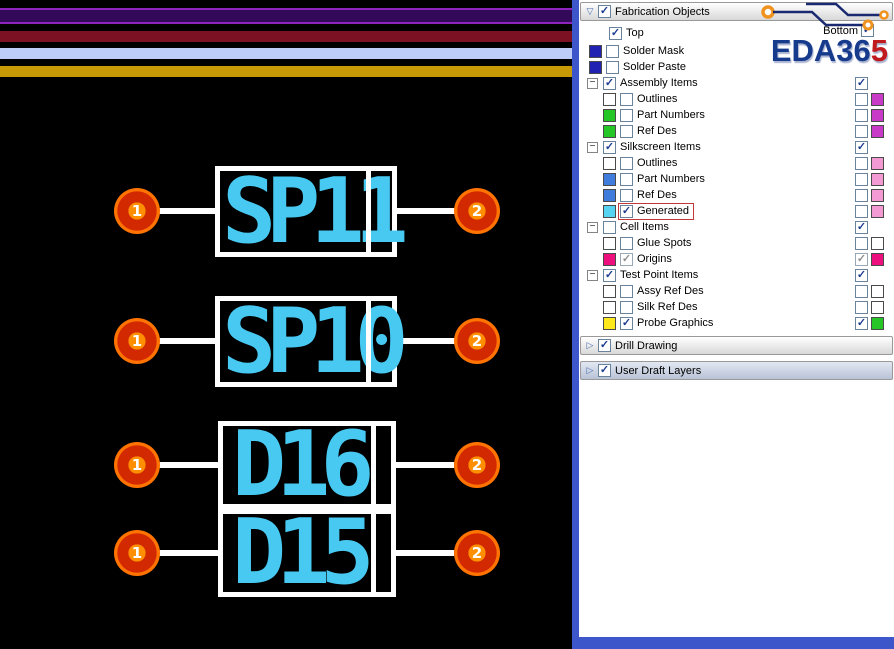 The width and height of the screenshot is (894, 649). I want to click on layer-row-silkscreen-outlines: Outlines, so click(736, 163).